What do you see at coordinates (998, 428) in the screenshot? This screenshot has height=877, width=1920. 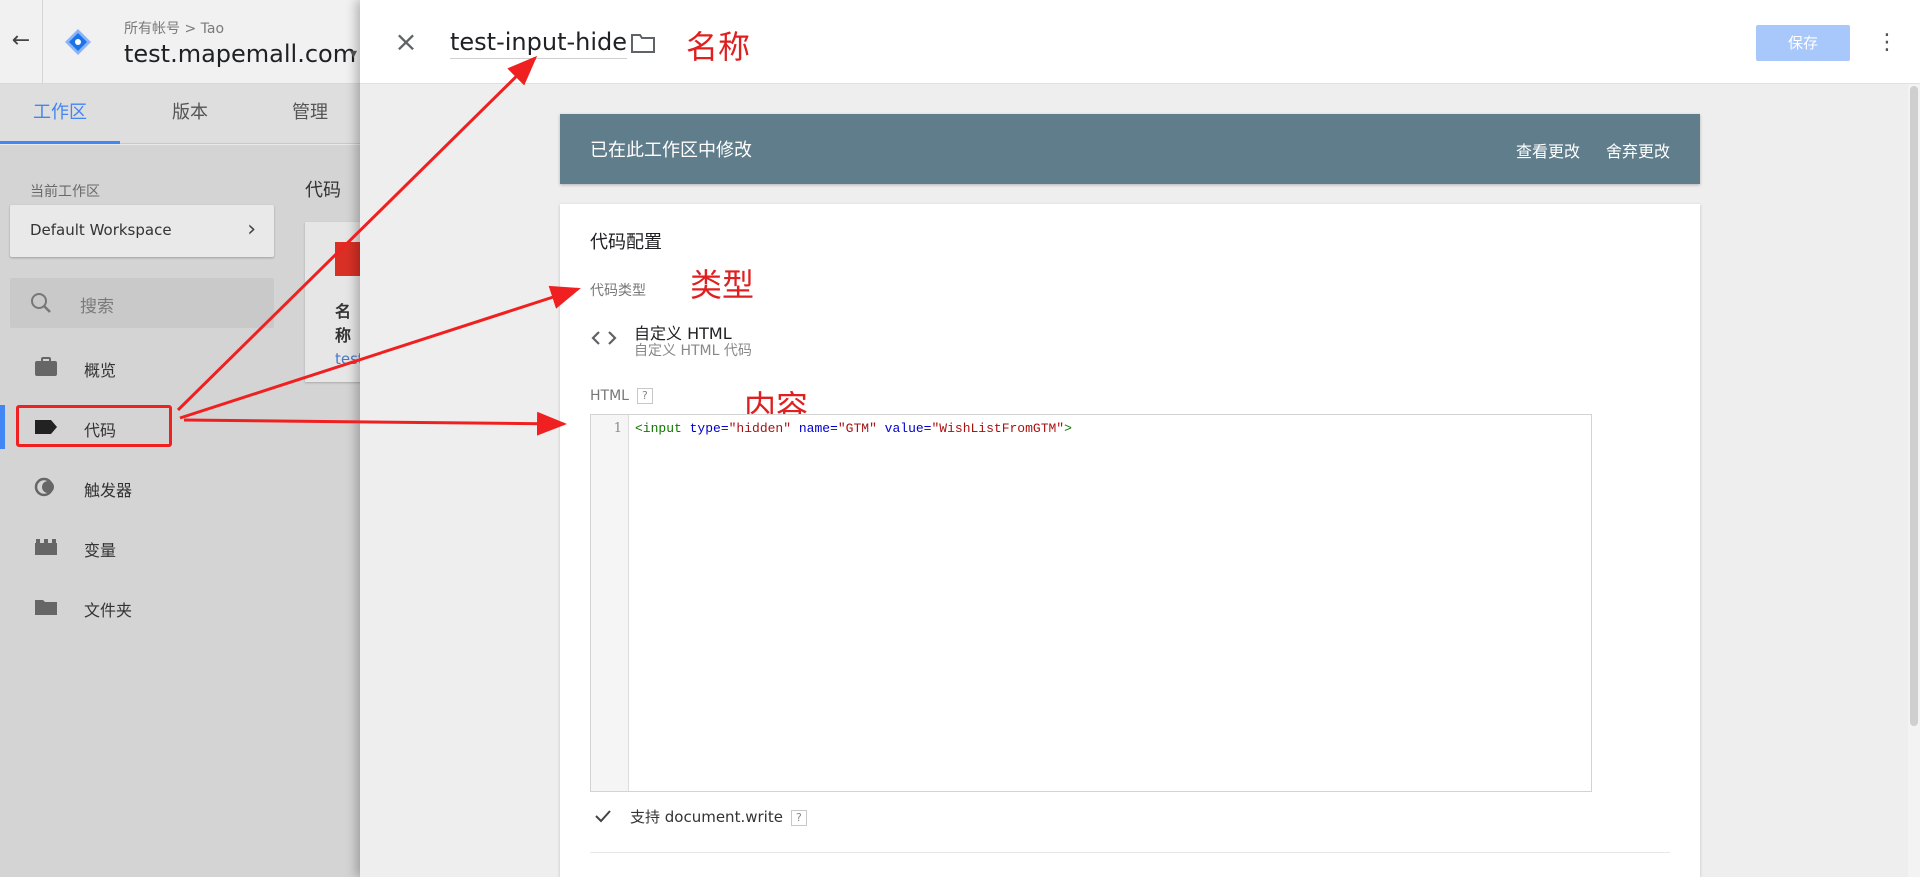 I see `code-string: "WishListFromGTM"` at bounding box center [998, 428].